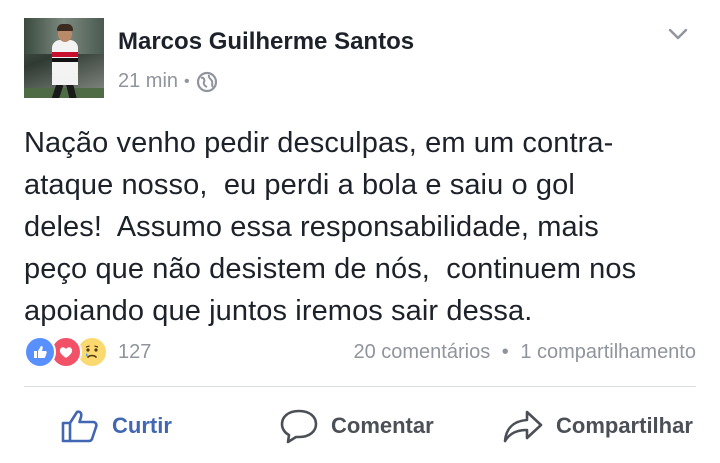 The width and height of the screenshot is (720, 463). I want to click on like-reaction-icon, so click(40, 352).